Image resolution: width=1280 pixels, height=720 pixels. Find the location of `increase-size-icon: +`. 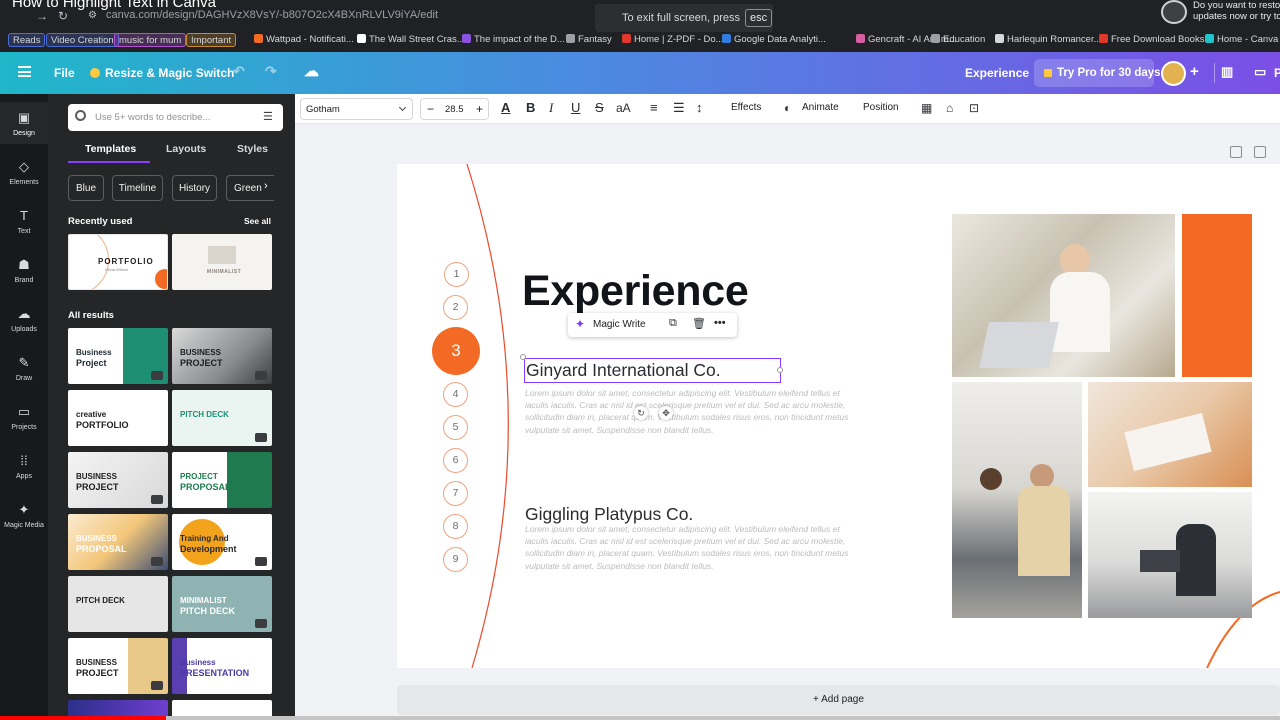

increase-size-icon: + is located at coordinates (479, 109).